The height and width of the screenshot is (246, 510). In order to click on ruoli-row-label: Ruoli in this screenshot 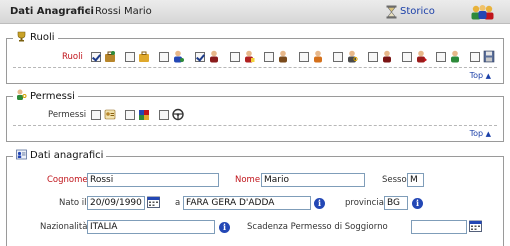, I will do `click(72, 57)`.